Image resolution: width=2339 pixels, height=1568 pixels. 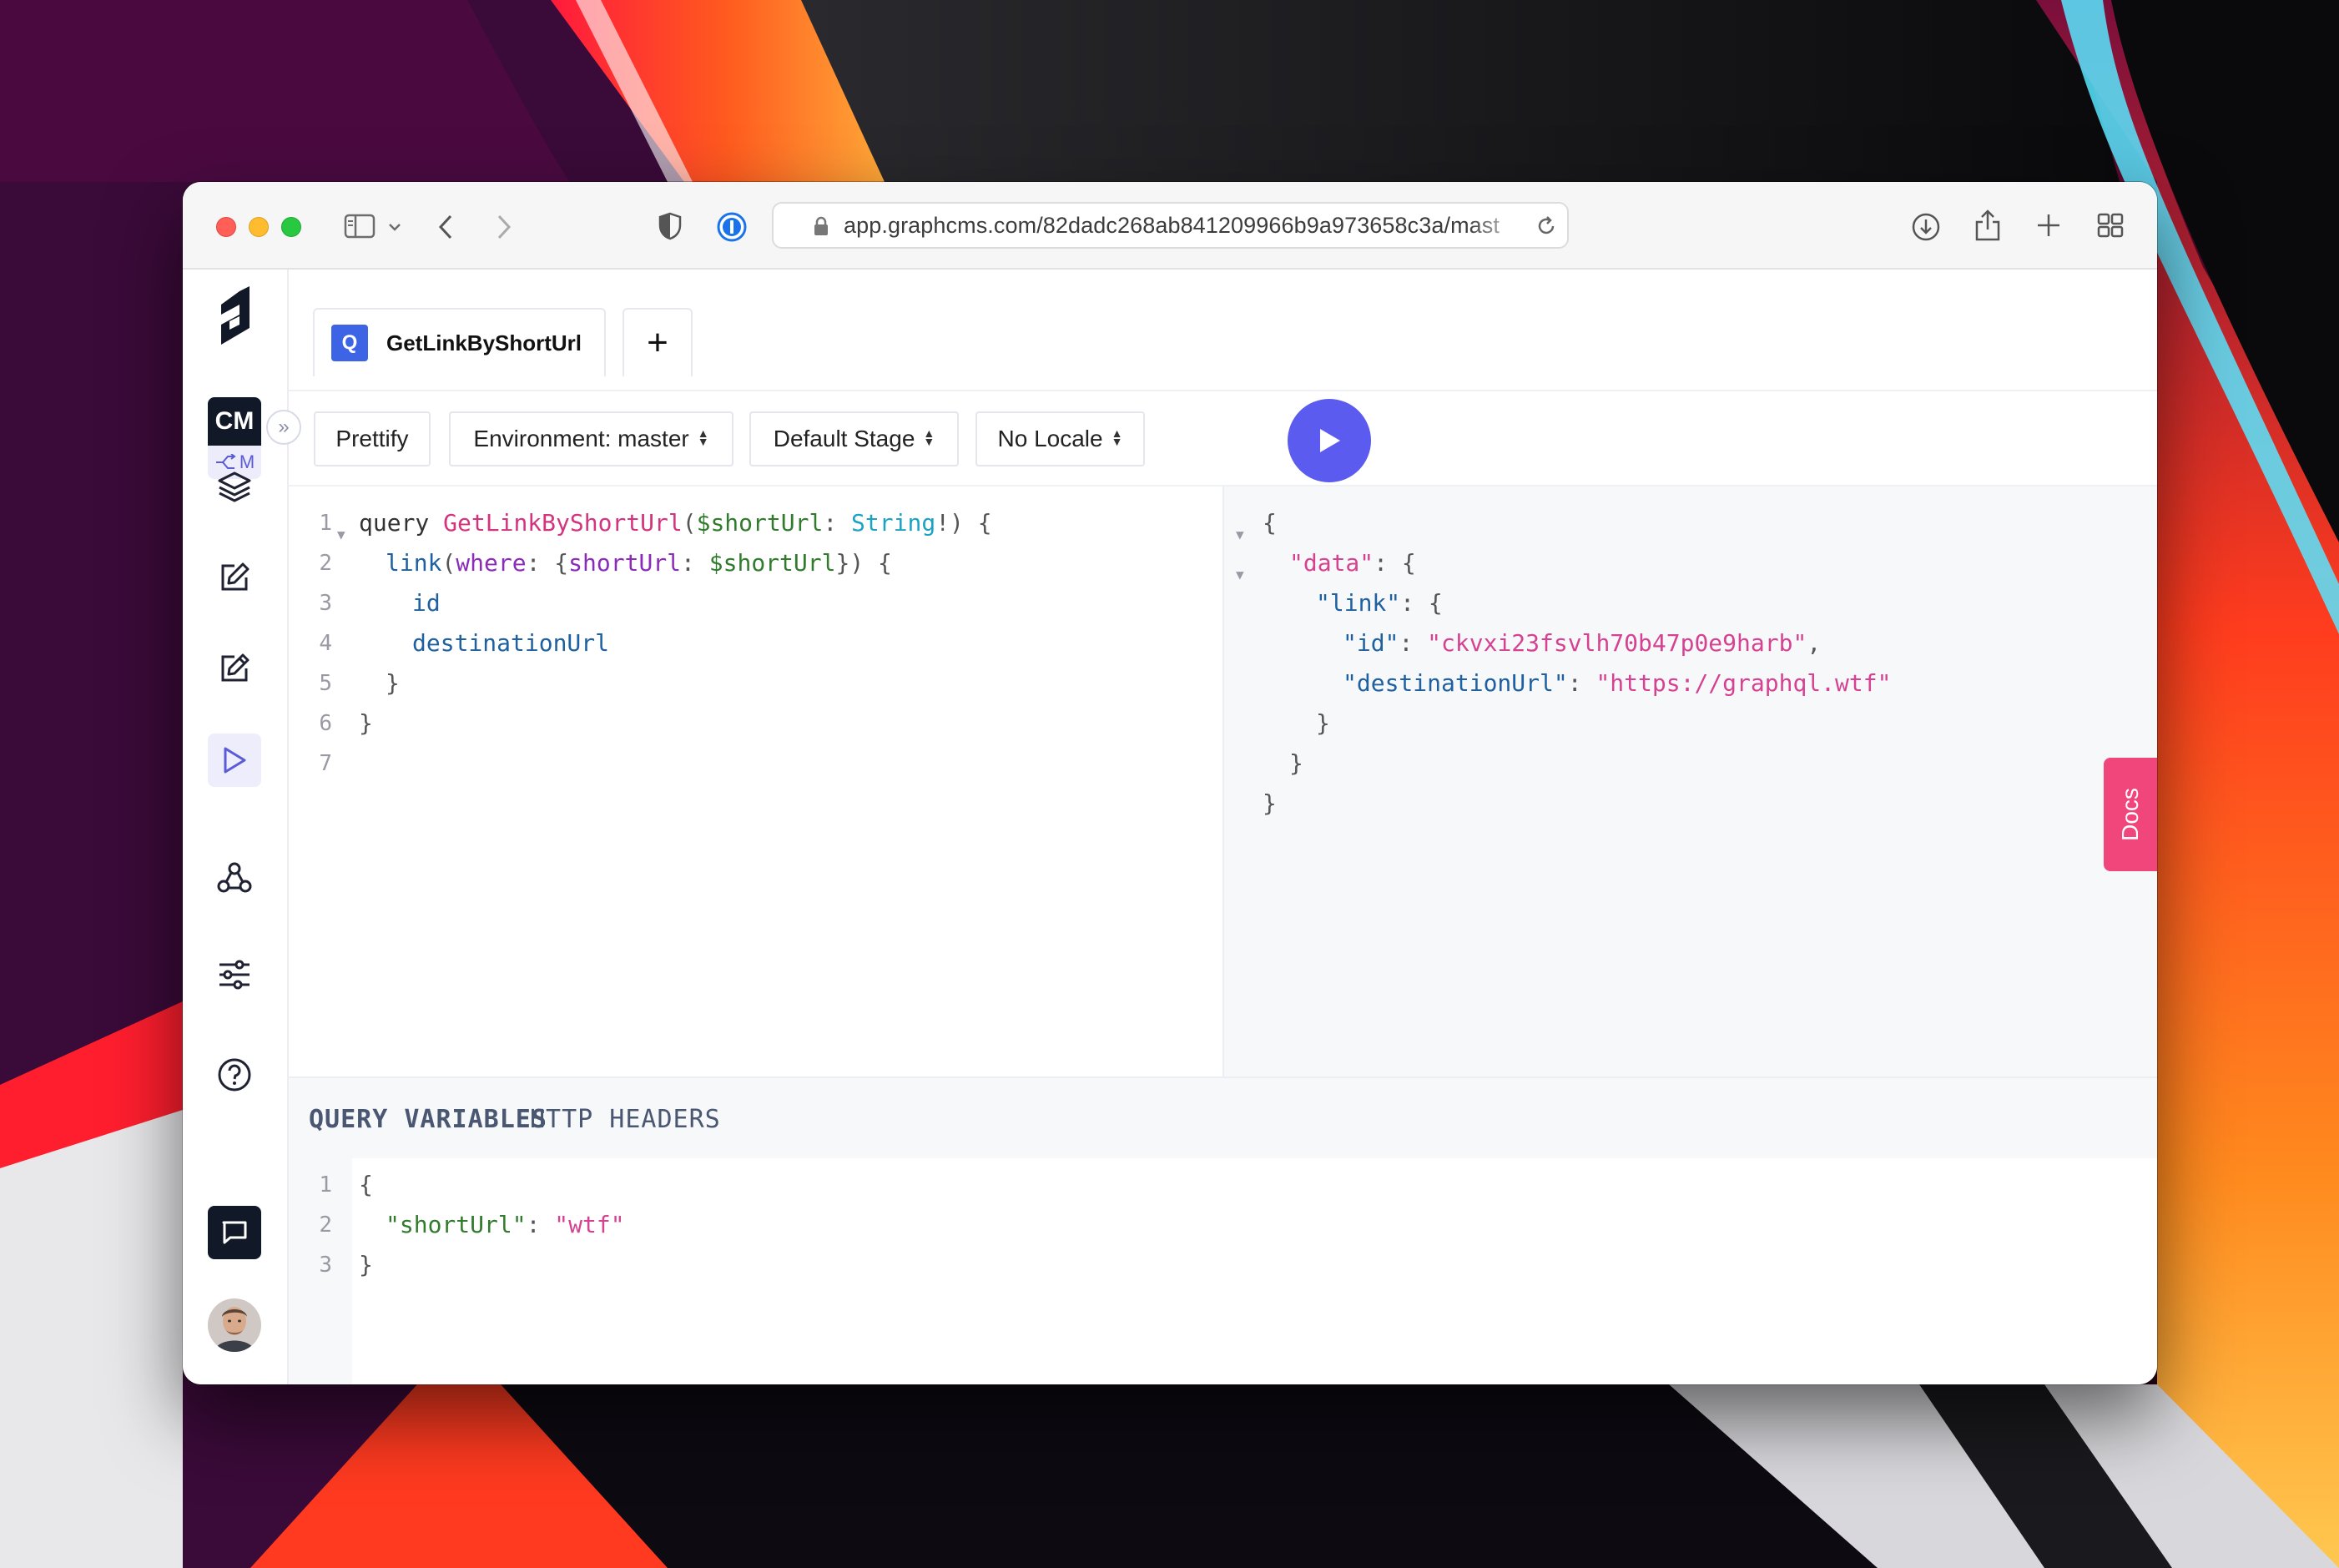 What do you see at coordinates (1223, 1271) in the screenshot?
I see `variables-editor: 1 2 3 { "shortUrl": "wtf" }` at bounding box center [1223, 1271].